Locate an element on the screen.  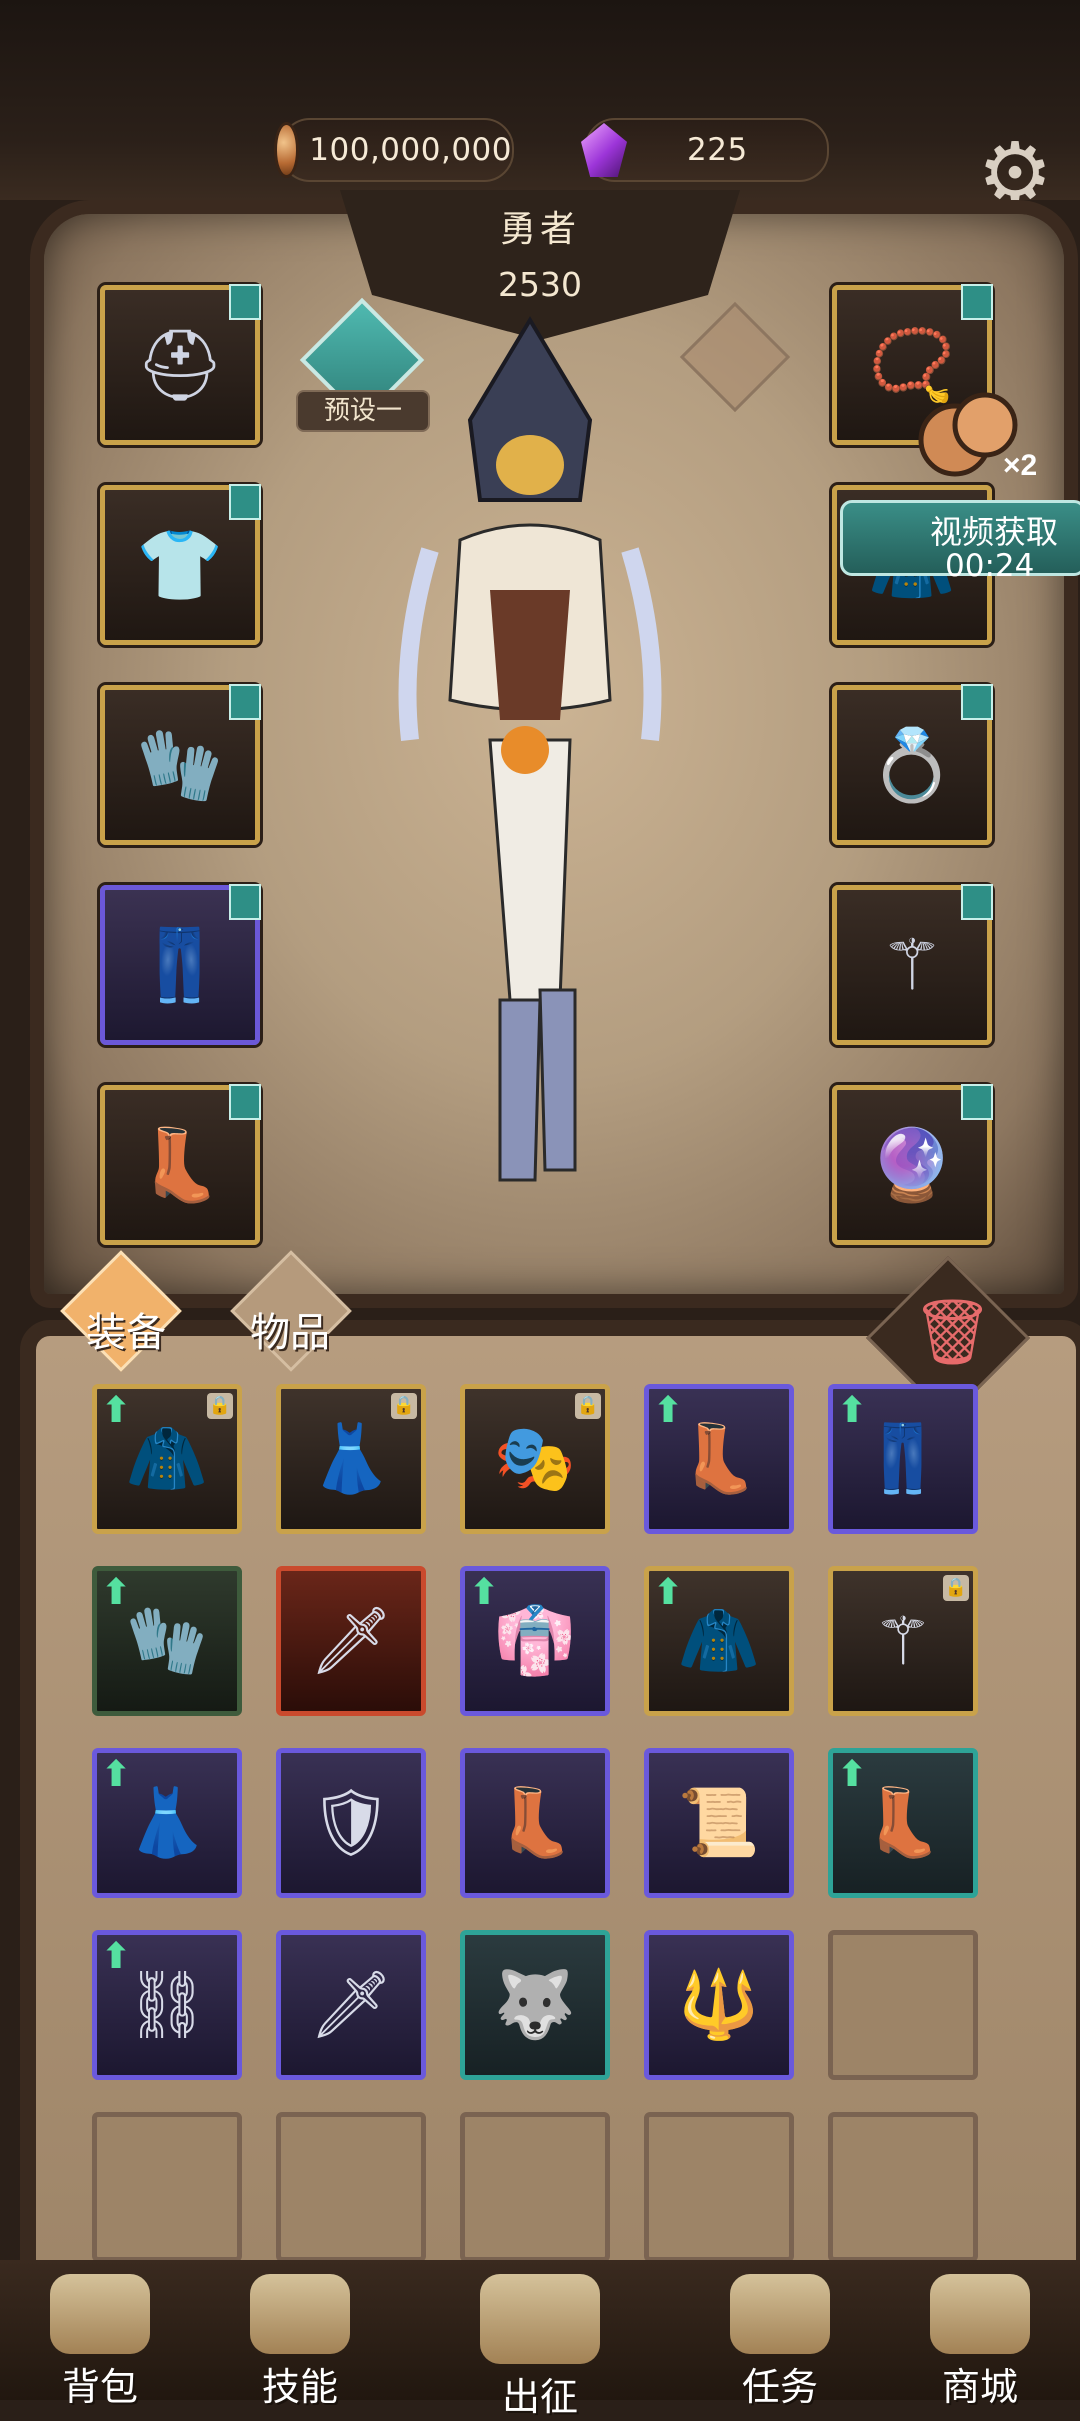
inventory-slot: 🔱 is located at coordinates (719, 2005).